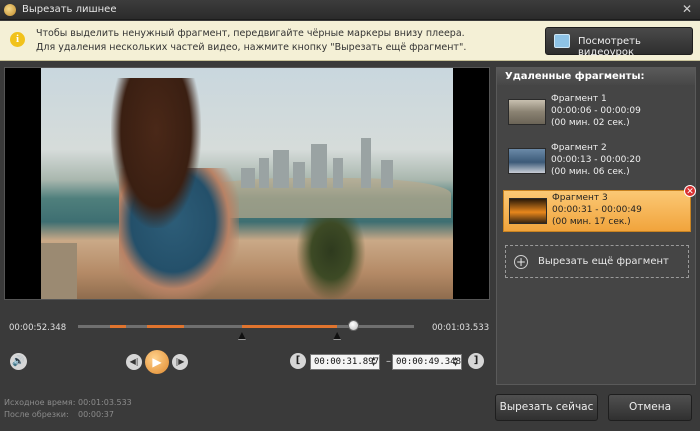 Image resolution: width=700 pixels, height=431 pixels. I want to click on set-end-marker-button: ], so click(476, 361).